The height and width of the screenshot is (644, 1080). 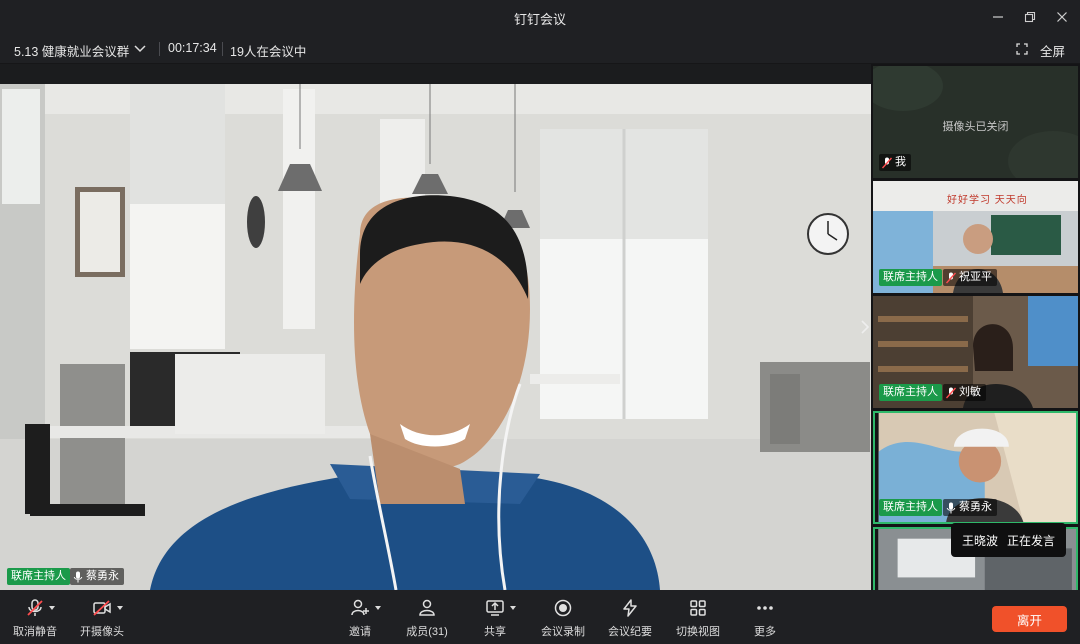 What do you see at coordinates (563, 632) in the screenshot?
I see `record-label: 会议录制` at bounding box center [563, 632].